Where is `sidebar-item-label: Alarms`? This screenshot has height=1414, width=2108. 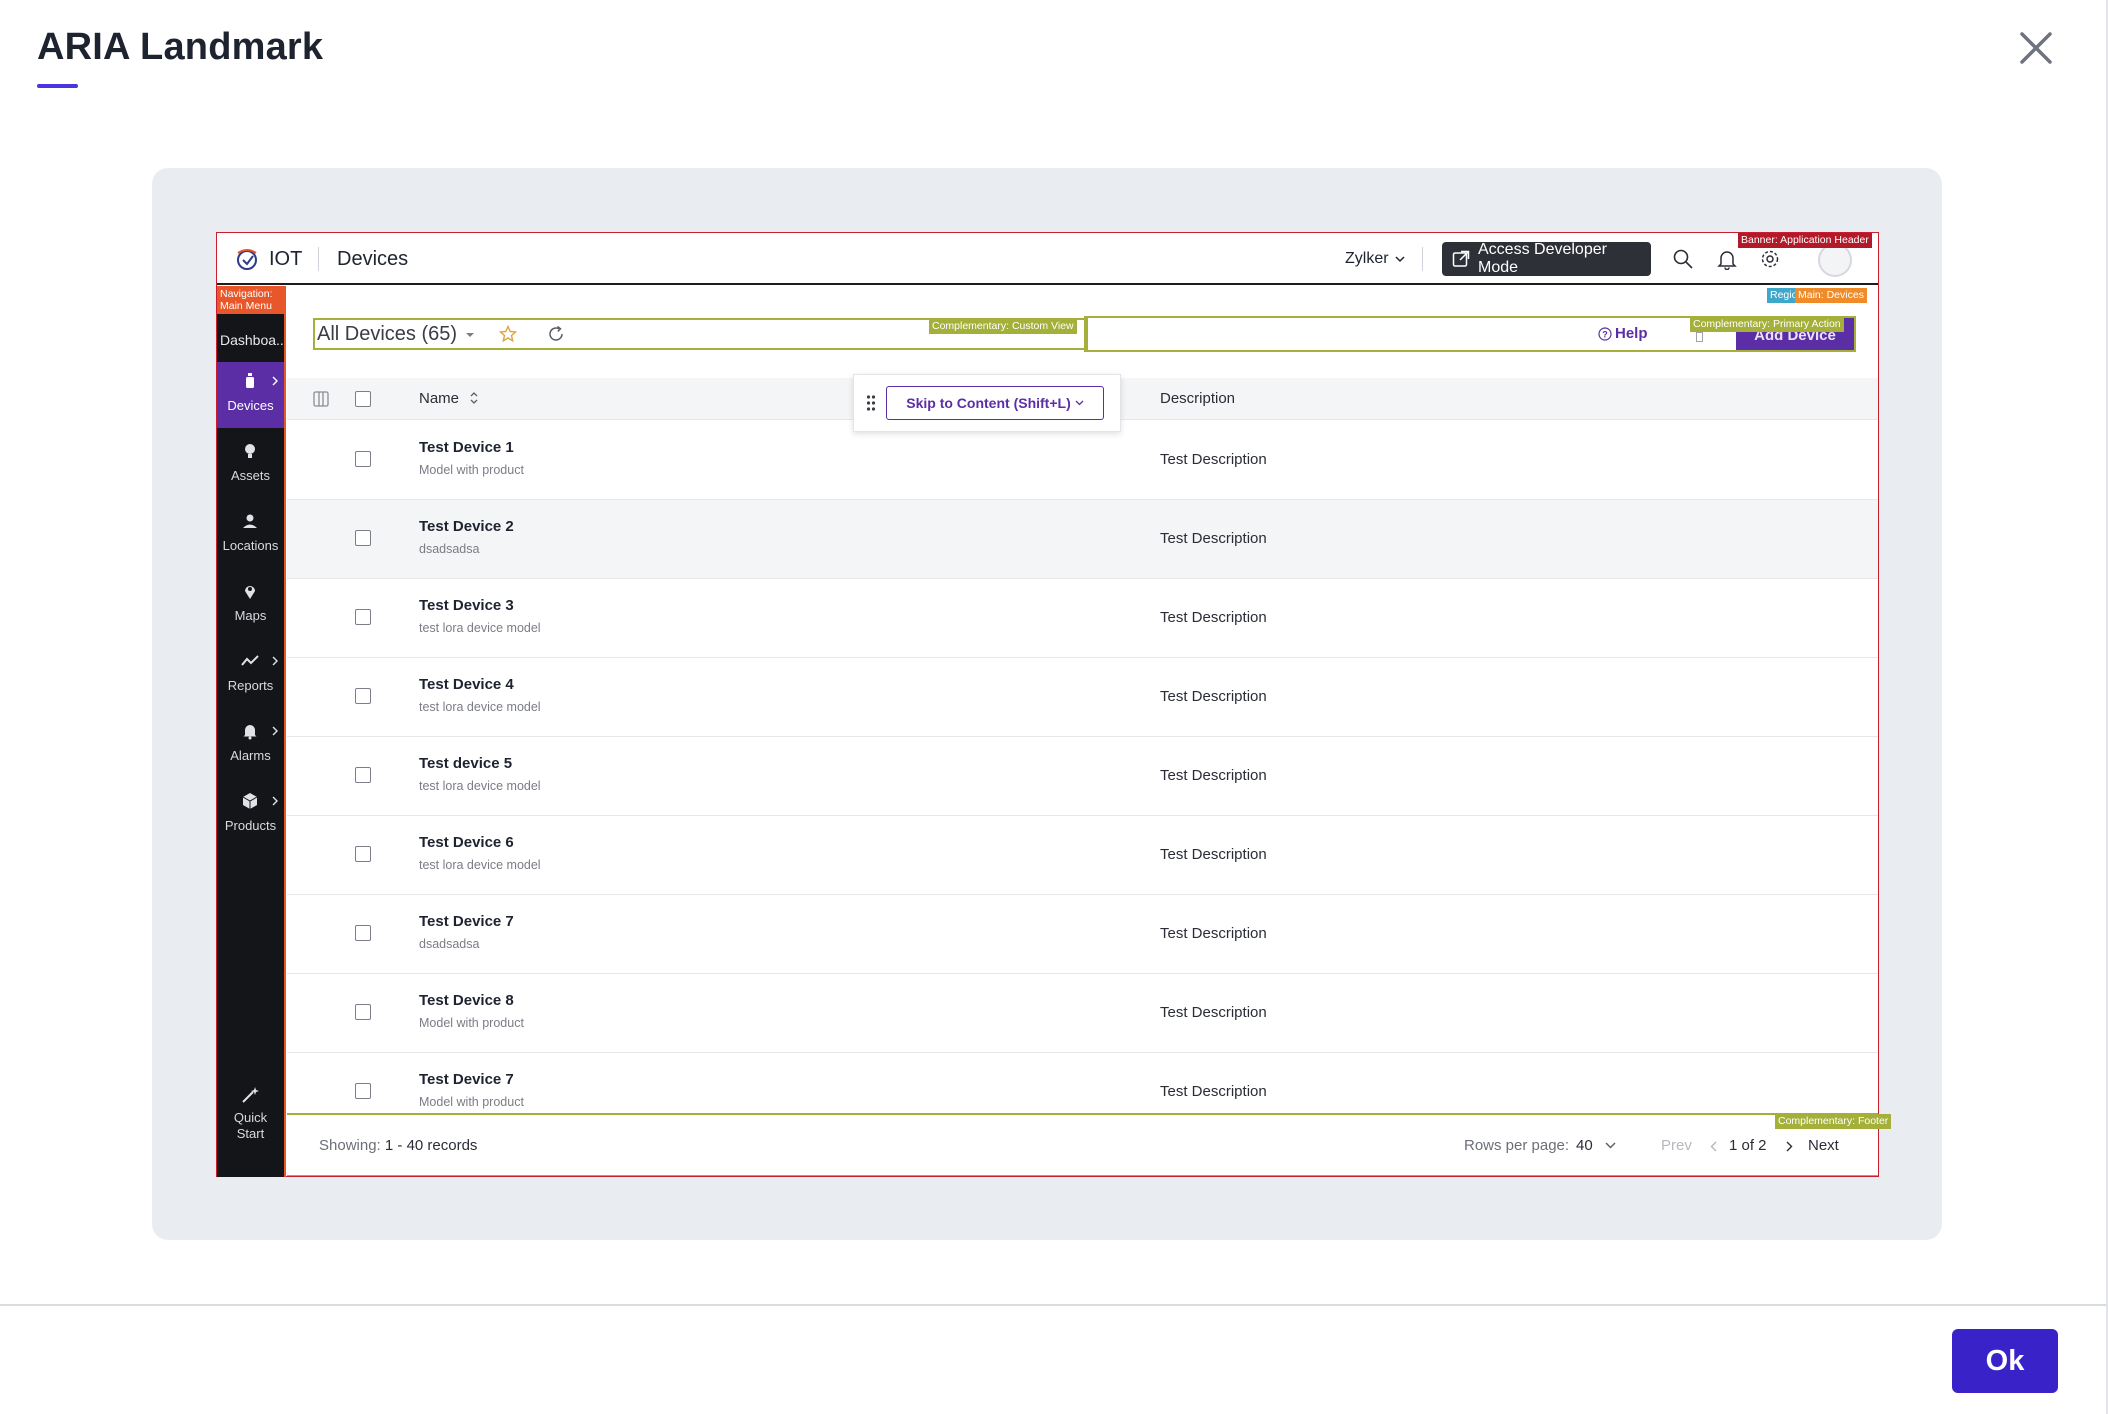
sidebar-item-label: Alarms is located at coordinates (250, 755).